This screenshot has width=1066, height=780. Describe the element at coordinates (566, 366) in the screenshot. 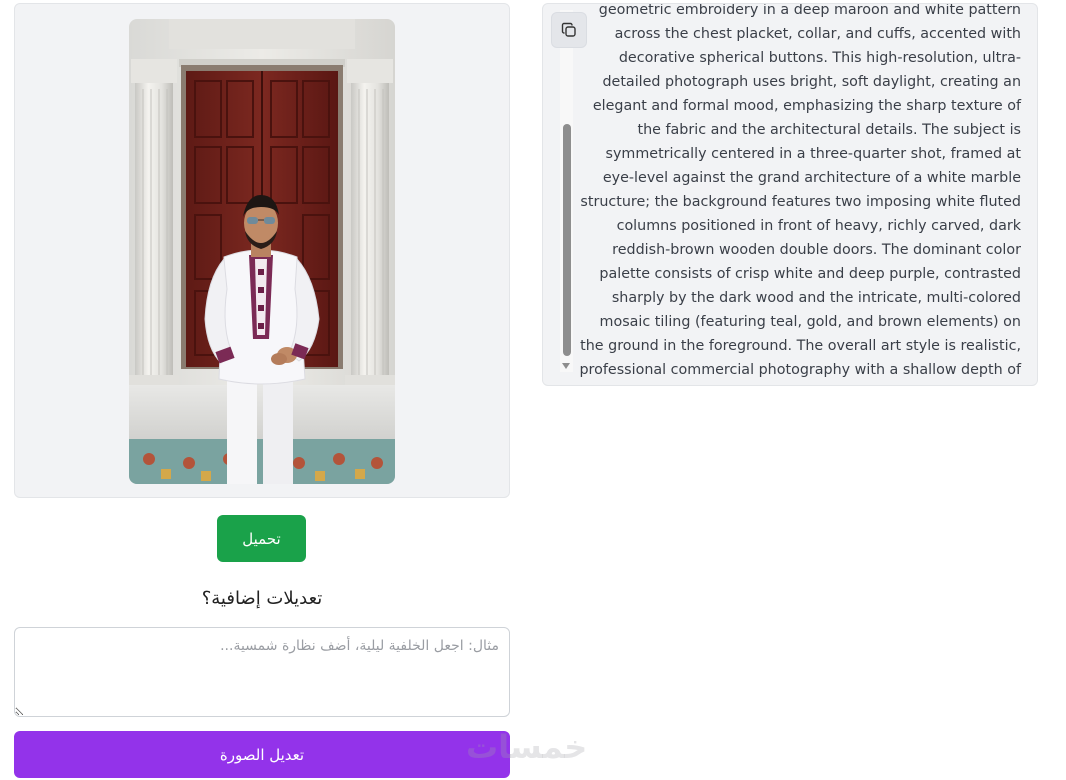

I see `scroll-down-arrow-icon` at that location.